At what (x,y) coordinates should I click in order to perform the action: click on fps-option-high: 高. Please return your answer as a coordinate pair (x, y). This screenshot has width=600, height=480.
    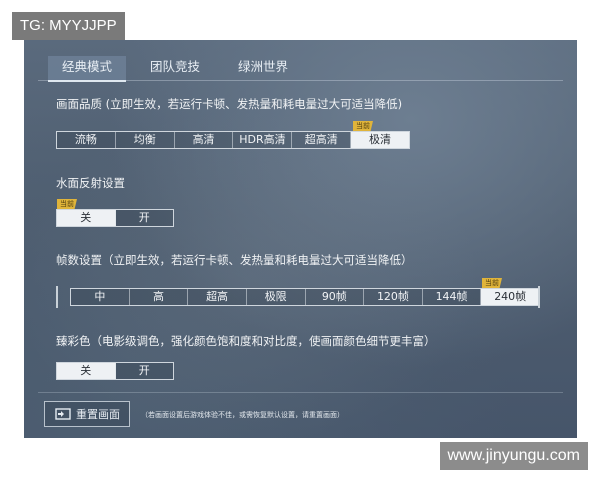
    Looking at the image, I should click on (159, 297).